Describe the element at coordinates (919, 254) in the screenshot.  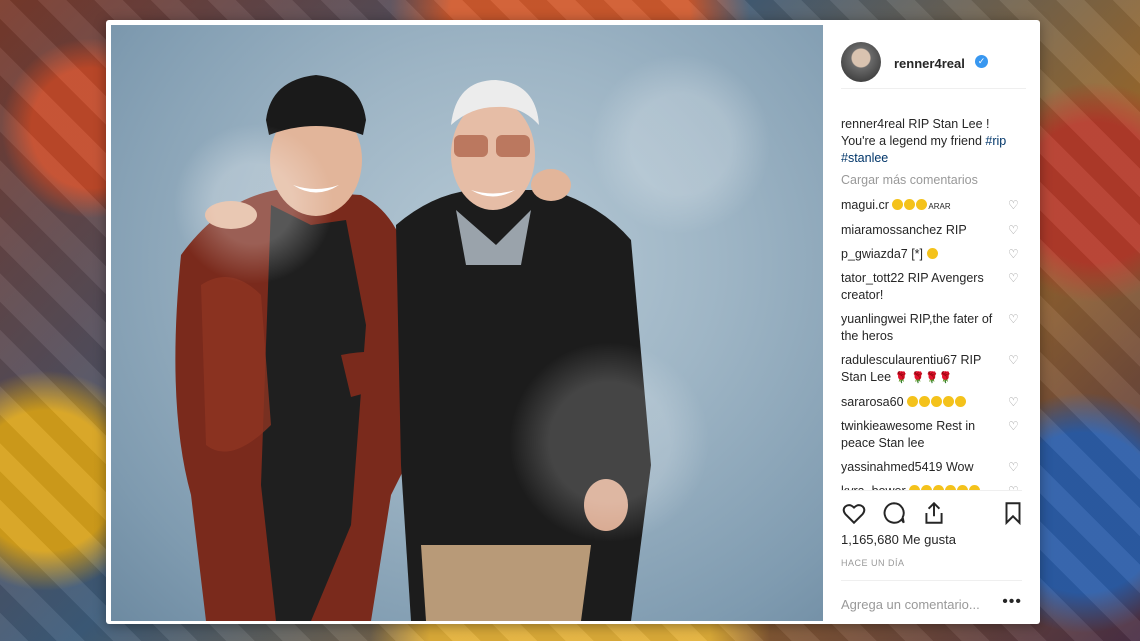
I see `comment-text: [*]` at that location.